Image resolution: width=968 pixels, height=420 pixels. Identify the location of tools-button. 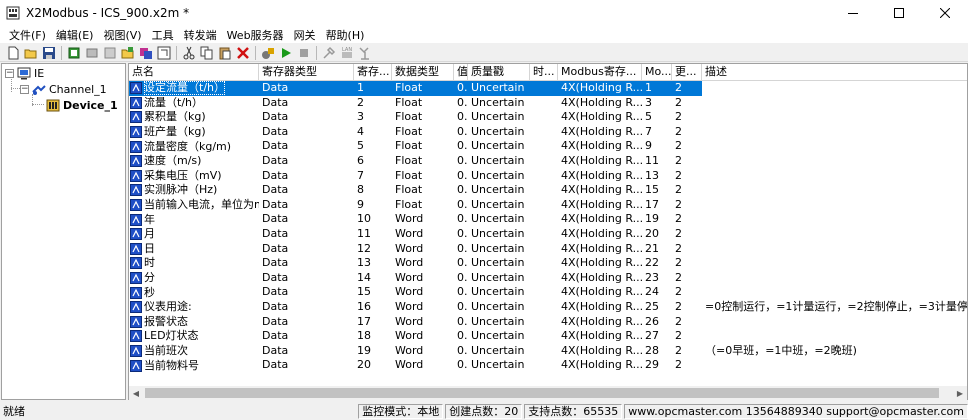
(328, 52).